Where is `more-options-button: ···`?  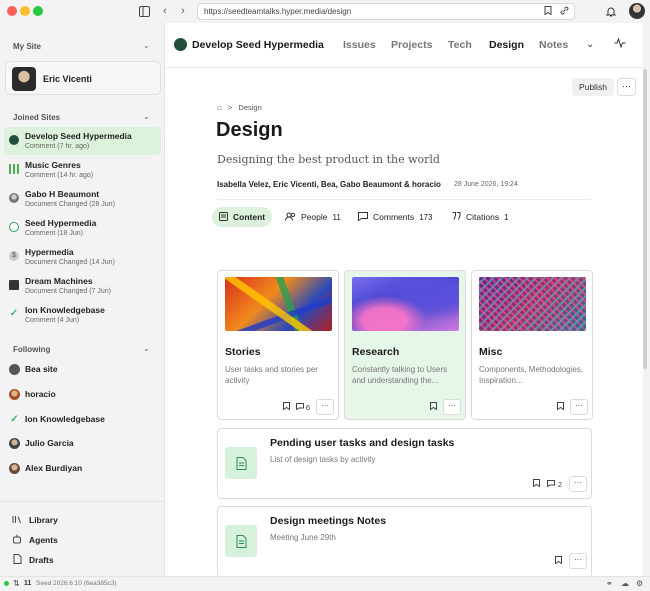
more-options-button: ··· is located at coordinates (626, 87).